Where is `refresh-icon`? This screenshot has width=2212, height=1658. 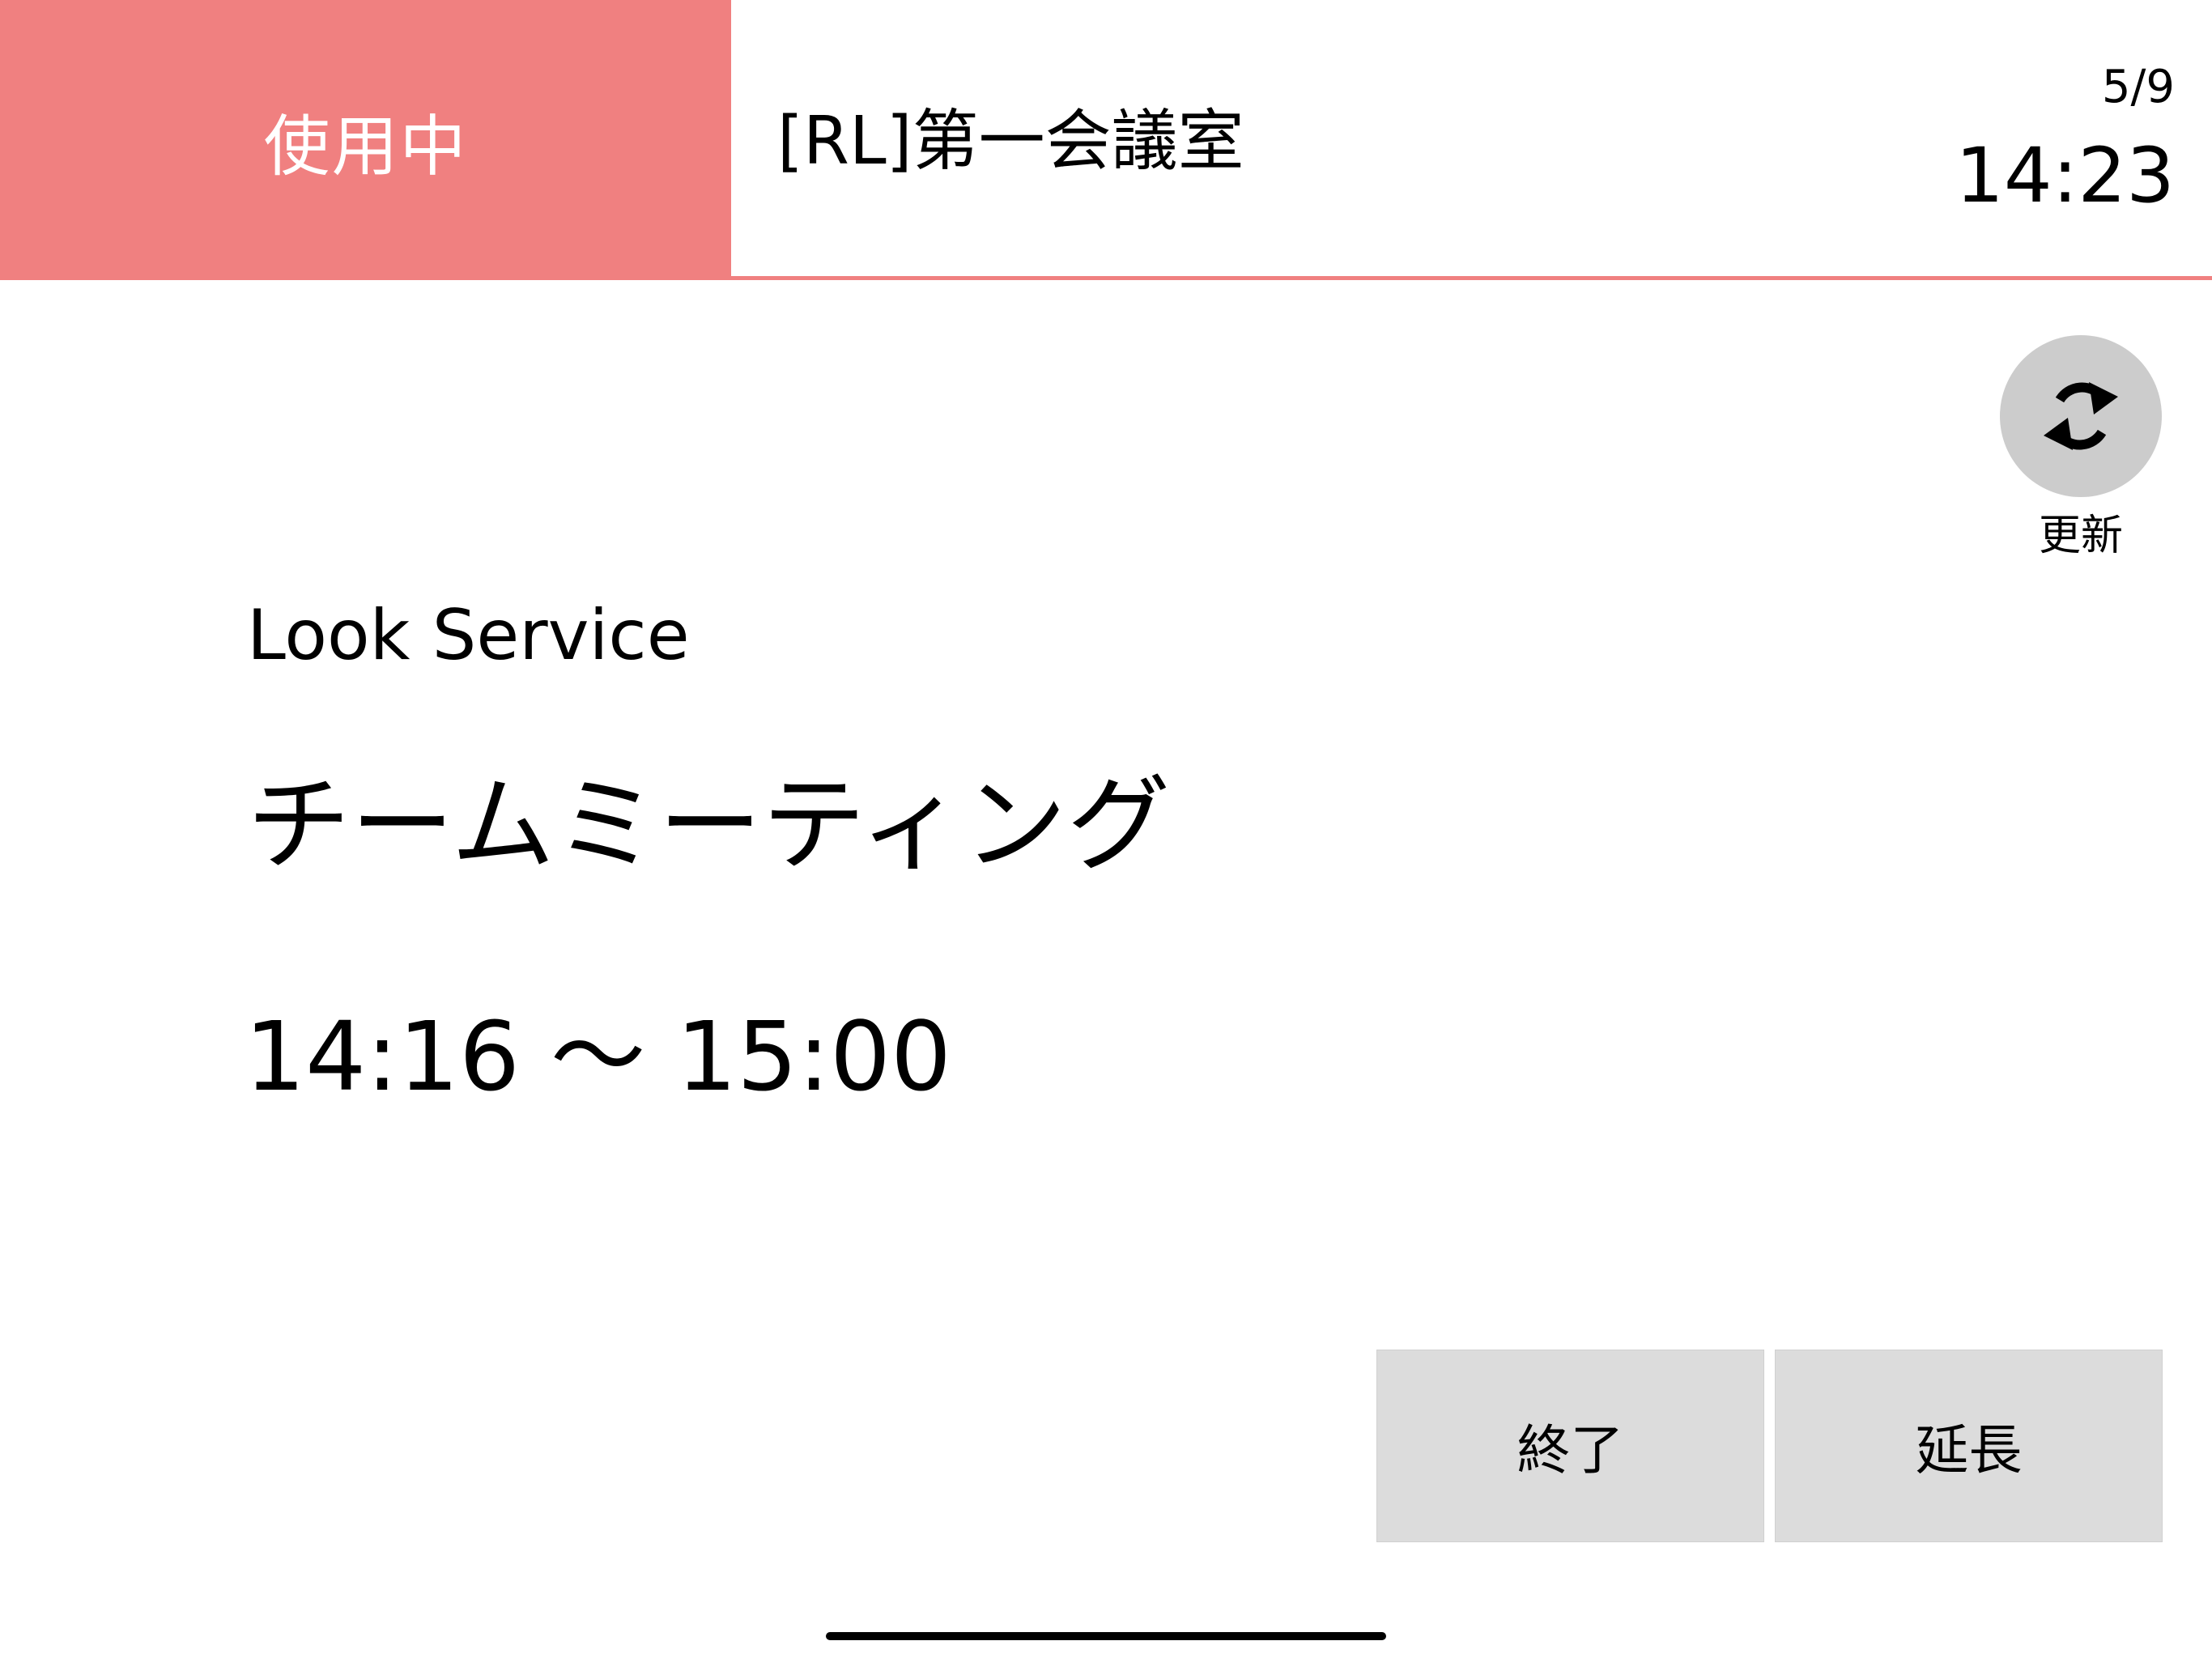
refresh-icon is located at coordinates (2081, 416).